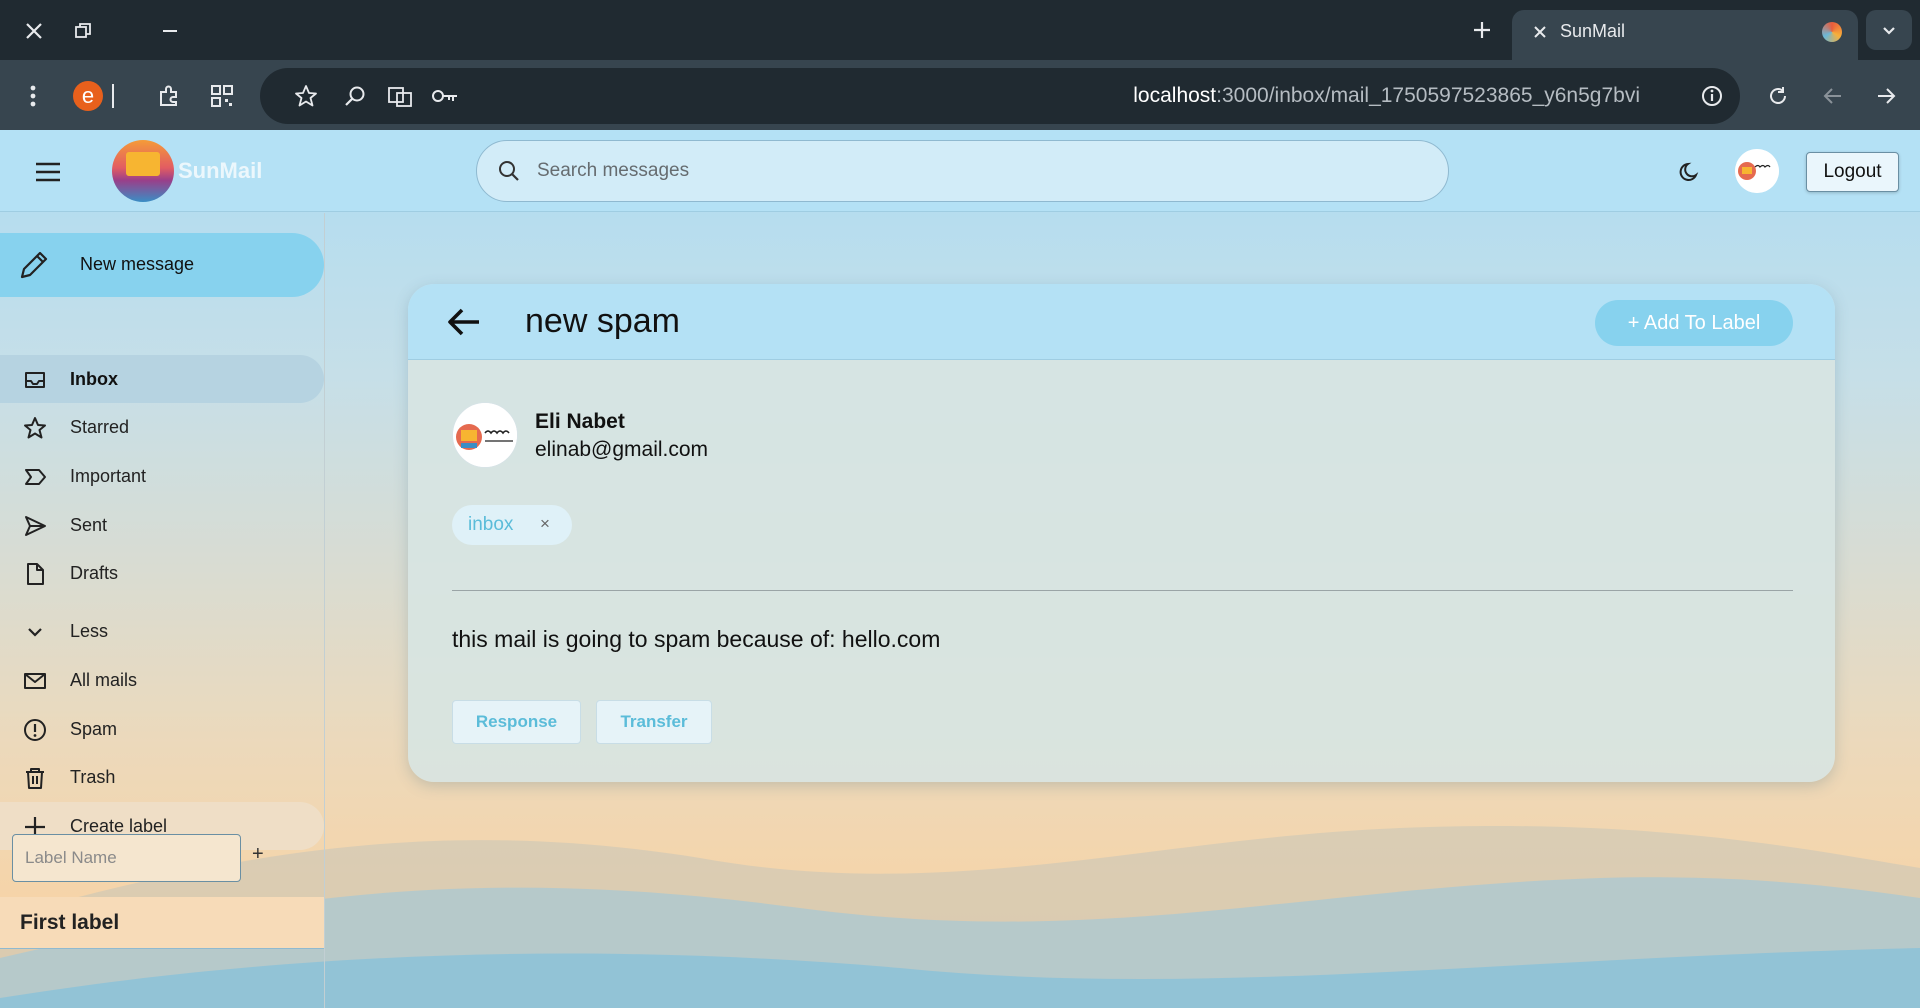 The image size is (1920, 1008). What do you see at coordinates (1540, 32) in the screenshot?
I see `tab-close-icon` at bounding box center [1540, 32].